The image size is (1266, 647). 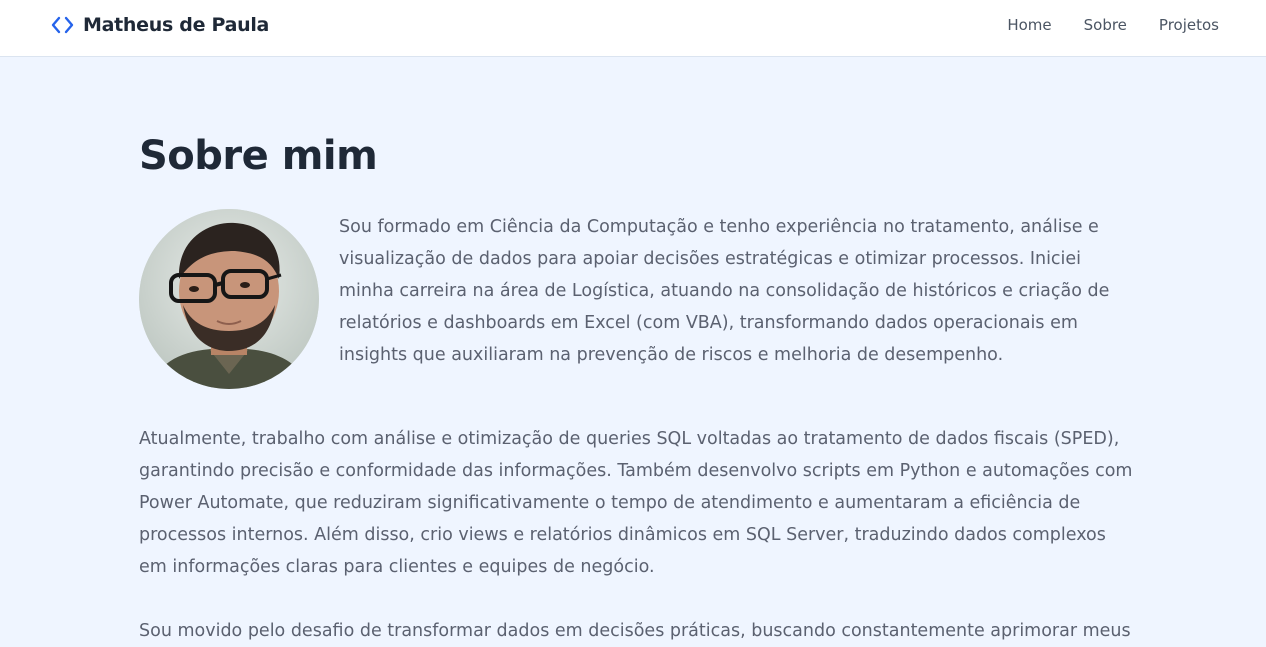 I want to click on code-icon, so click(x=62, y=25).